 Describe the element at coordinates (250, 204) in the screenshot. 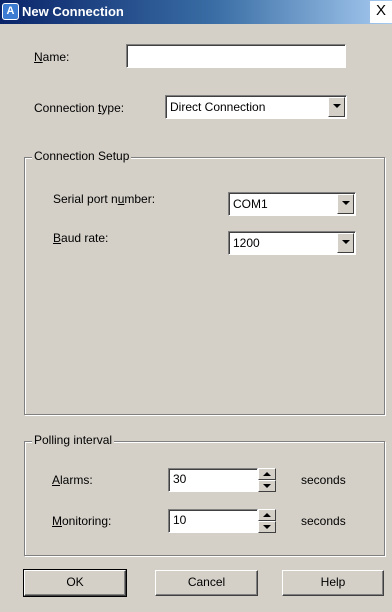

I see `serial-port-value: COM1` at that location.